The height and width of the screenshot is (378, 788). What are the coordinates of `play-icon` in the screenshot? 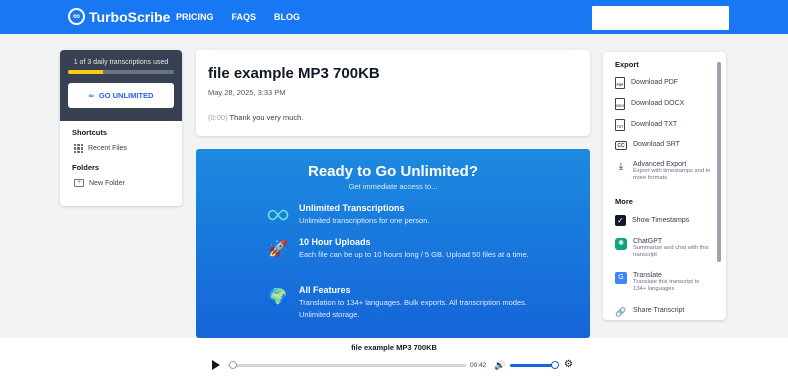 It's located at (216, 365).